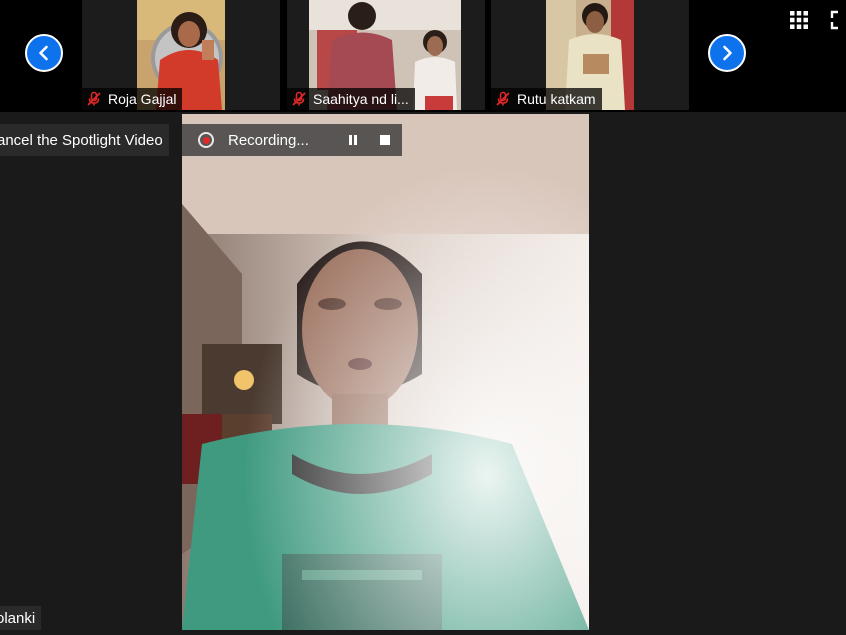 The height and width of the screenshot is (635, 846). Describe the element at coordinates (556, 99) in the screenshot. I see `participant-name: Rutu katkam` at that location.